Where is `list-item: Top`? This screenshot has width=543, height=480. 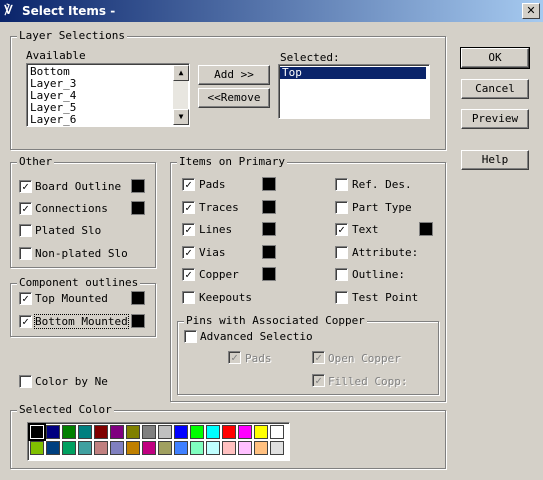
list-item: Top is located at coordinates (353, 73).